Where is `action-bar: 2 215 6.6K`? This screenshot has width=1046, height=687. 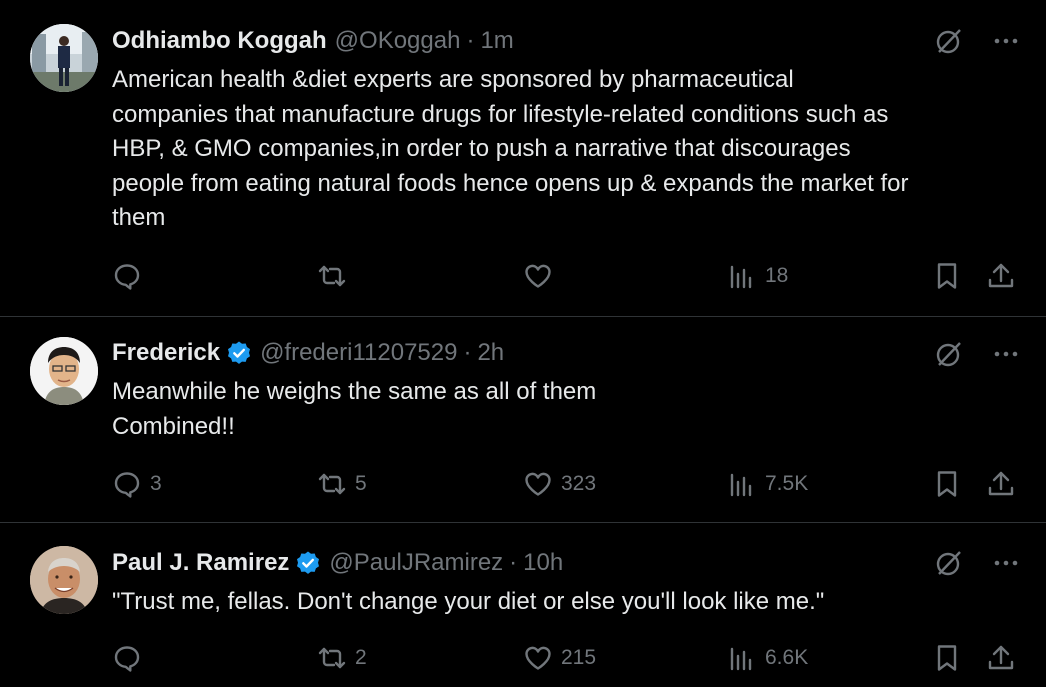 action-bar: 2 215 6.6K is located at coordinates (567, 658).